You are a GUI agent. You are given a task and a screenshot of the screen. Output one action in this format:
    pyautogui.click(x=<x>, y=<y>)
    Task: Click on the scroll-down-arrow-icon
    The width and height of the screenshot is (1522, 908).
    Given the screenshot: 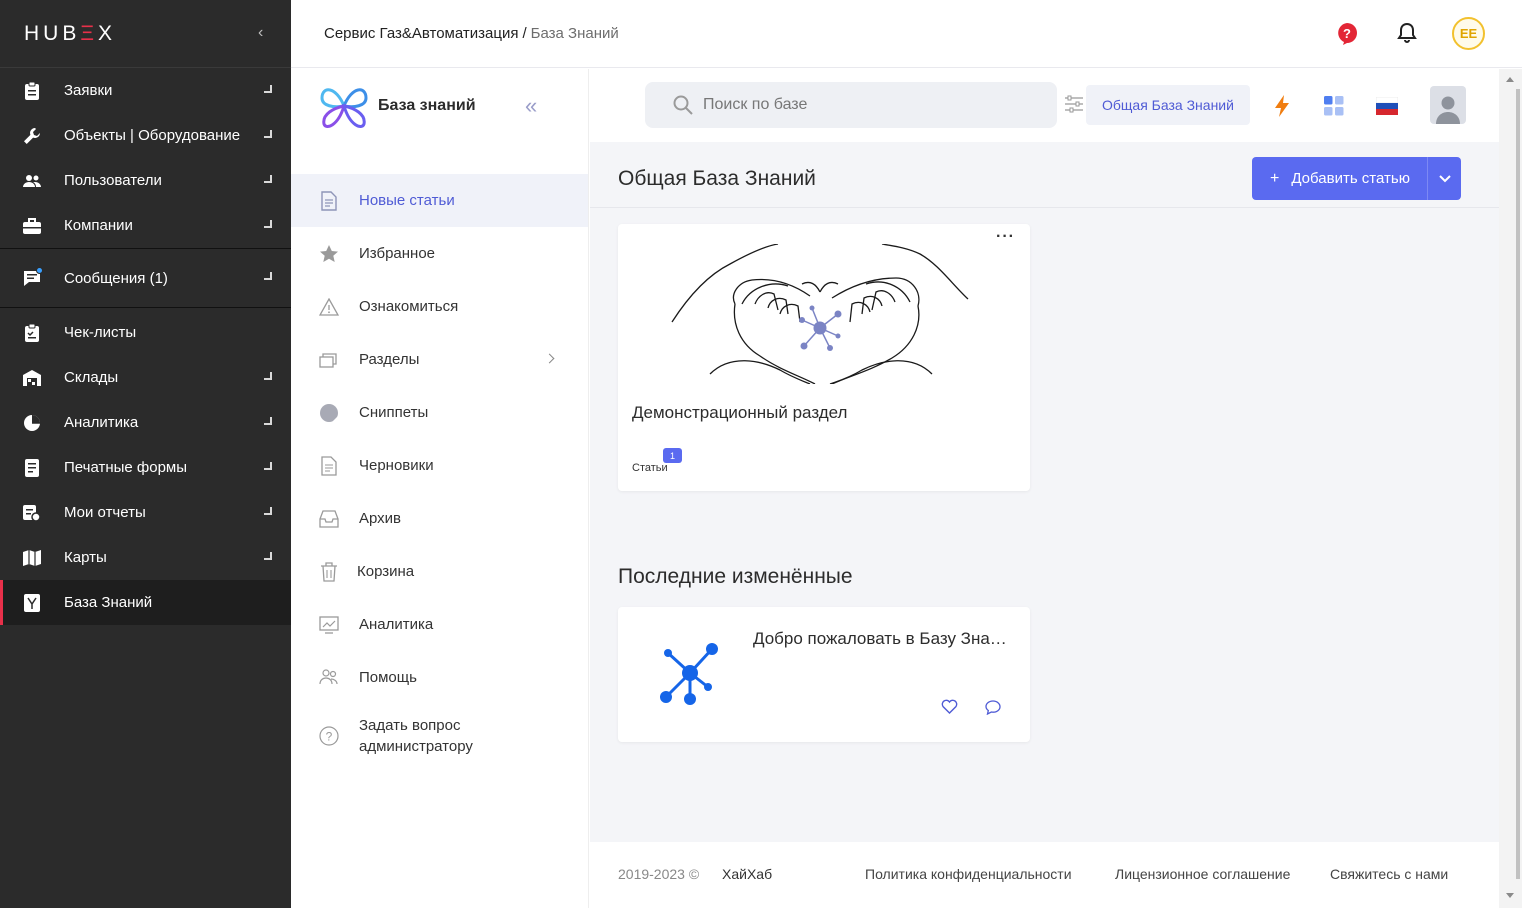 What is the action you would take?
    pyautogui.click(x=1510, y=895)
    